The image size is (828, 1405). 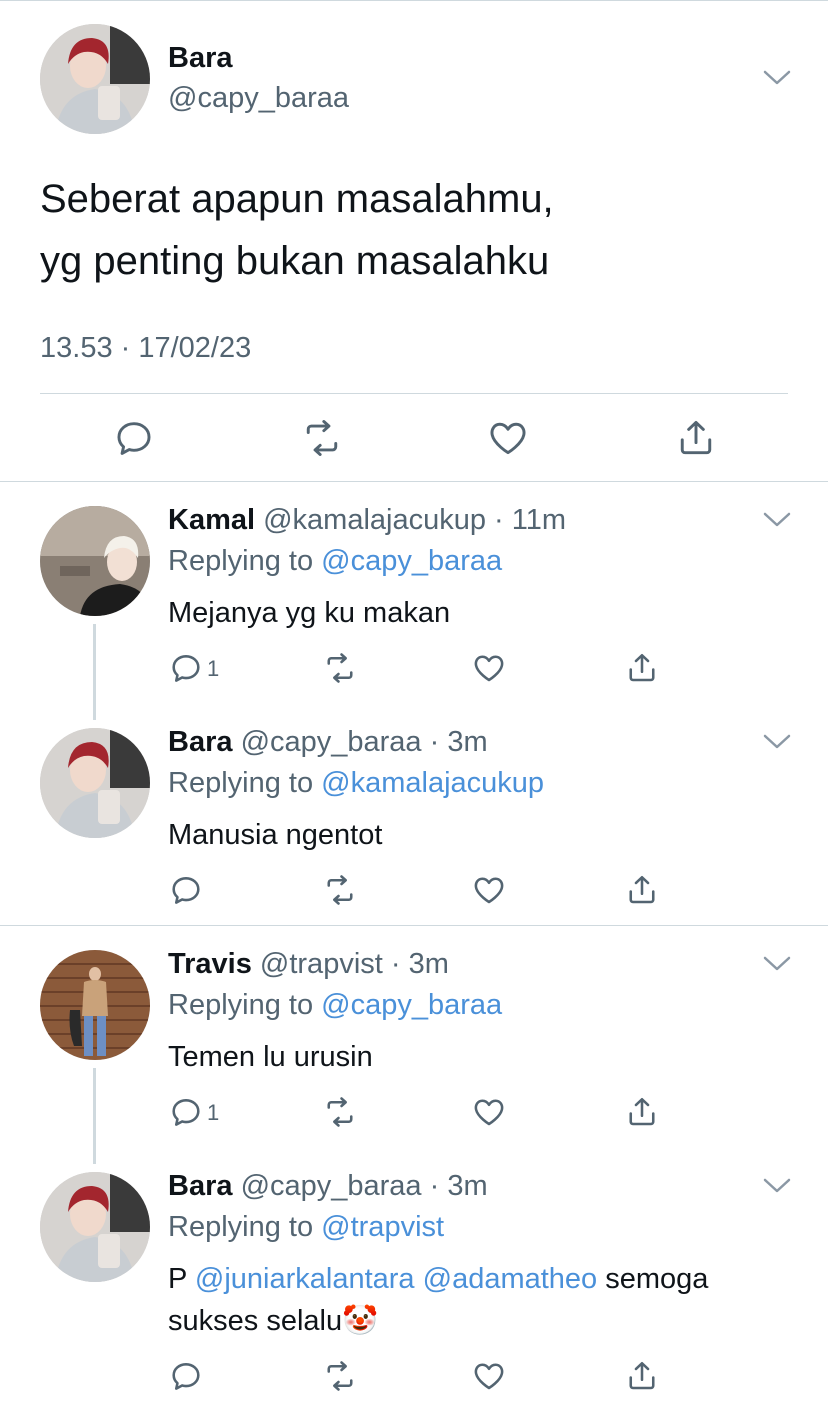 I want to click on reply-text: Mejanya yg ku makan, so click(x=309, y=613).